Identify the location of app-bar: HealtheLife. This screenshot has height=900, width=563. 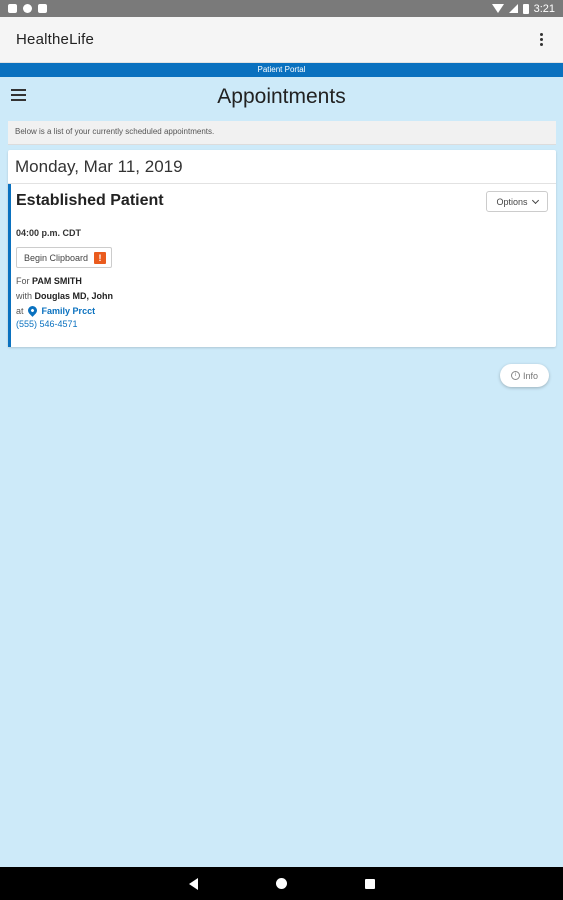
(281, 40).